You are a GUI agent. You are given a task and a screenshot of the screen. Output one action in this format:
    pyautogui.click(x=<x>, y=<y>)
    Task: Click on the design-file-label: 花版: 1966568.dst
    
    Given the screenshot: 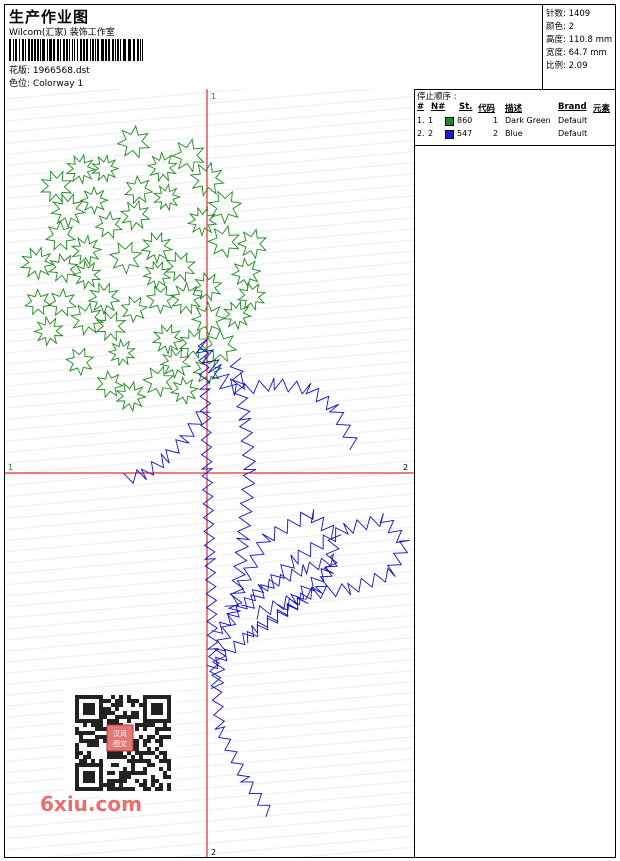 What is the action you would take?
    pyautogui.click(x=49, y=71)
    